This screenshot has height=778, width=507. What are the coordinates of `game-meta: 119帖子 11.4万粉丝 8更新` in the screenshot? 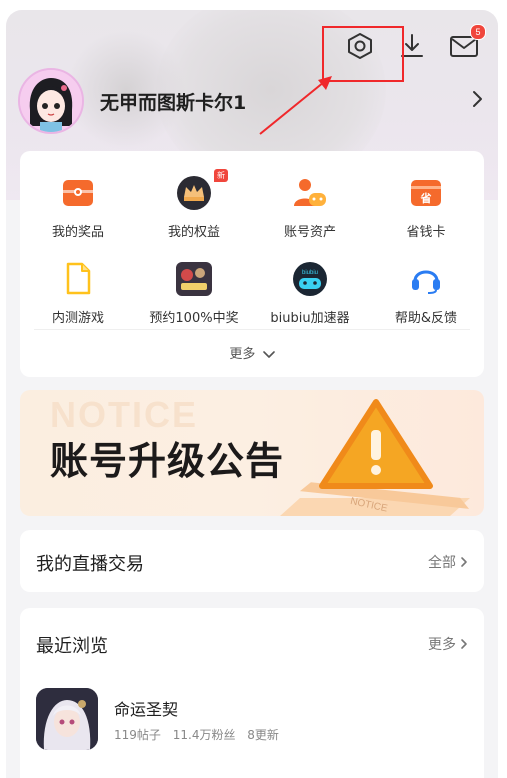 It's located at (196, 734).